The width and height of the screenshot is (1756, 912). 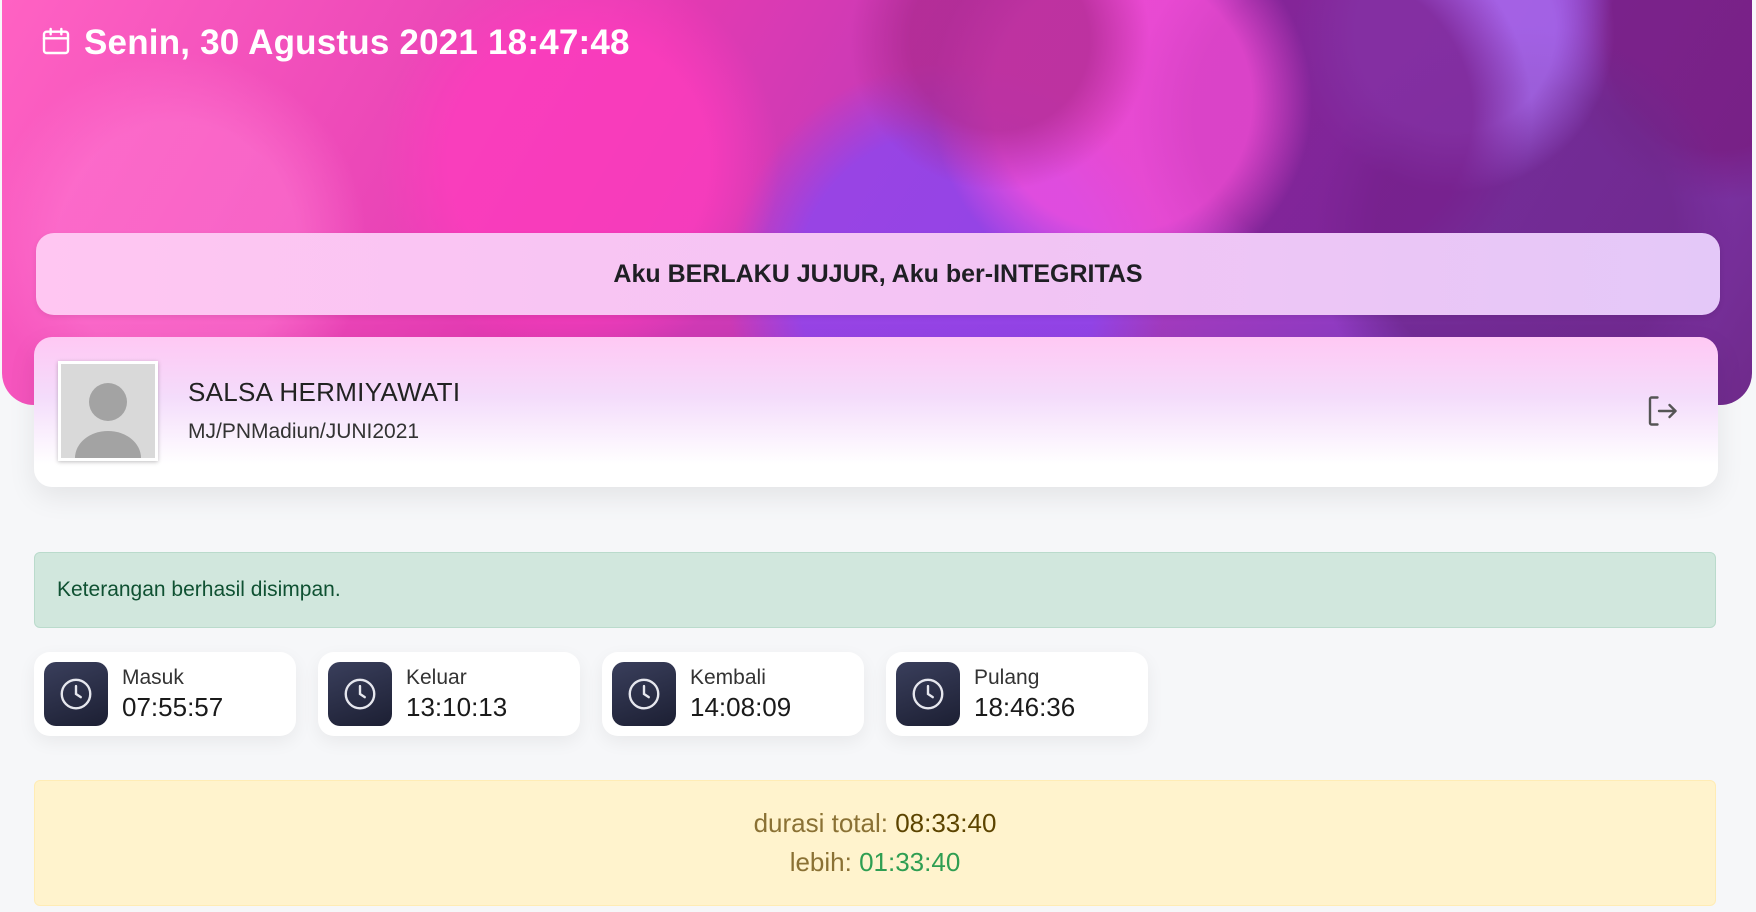 I want to click on time-card-keluar: Keluar 13:10:13, so click(x=449, y=694).